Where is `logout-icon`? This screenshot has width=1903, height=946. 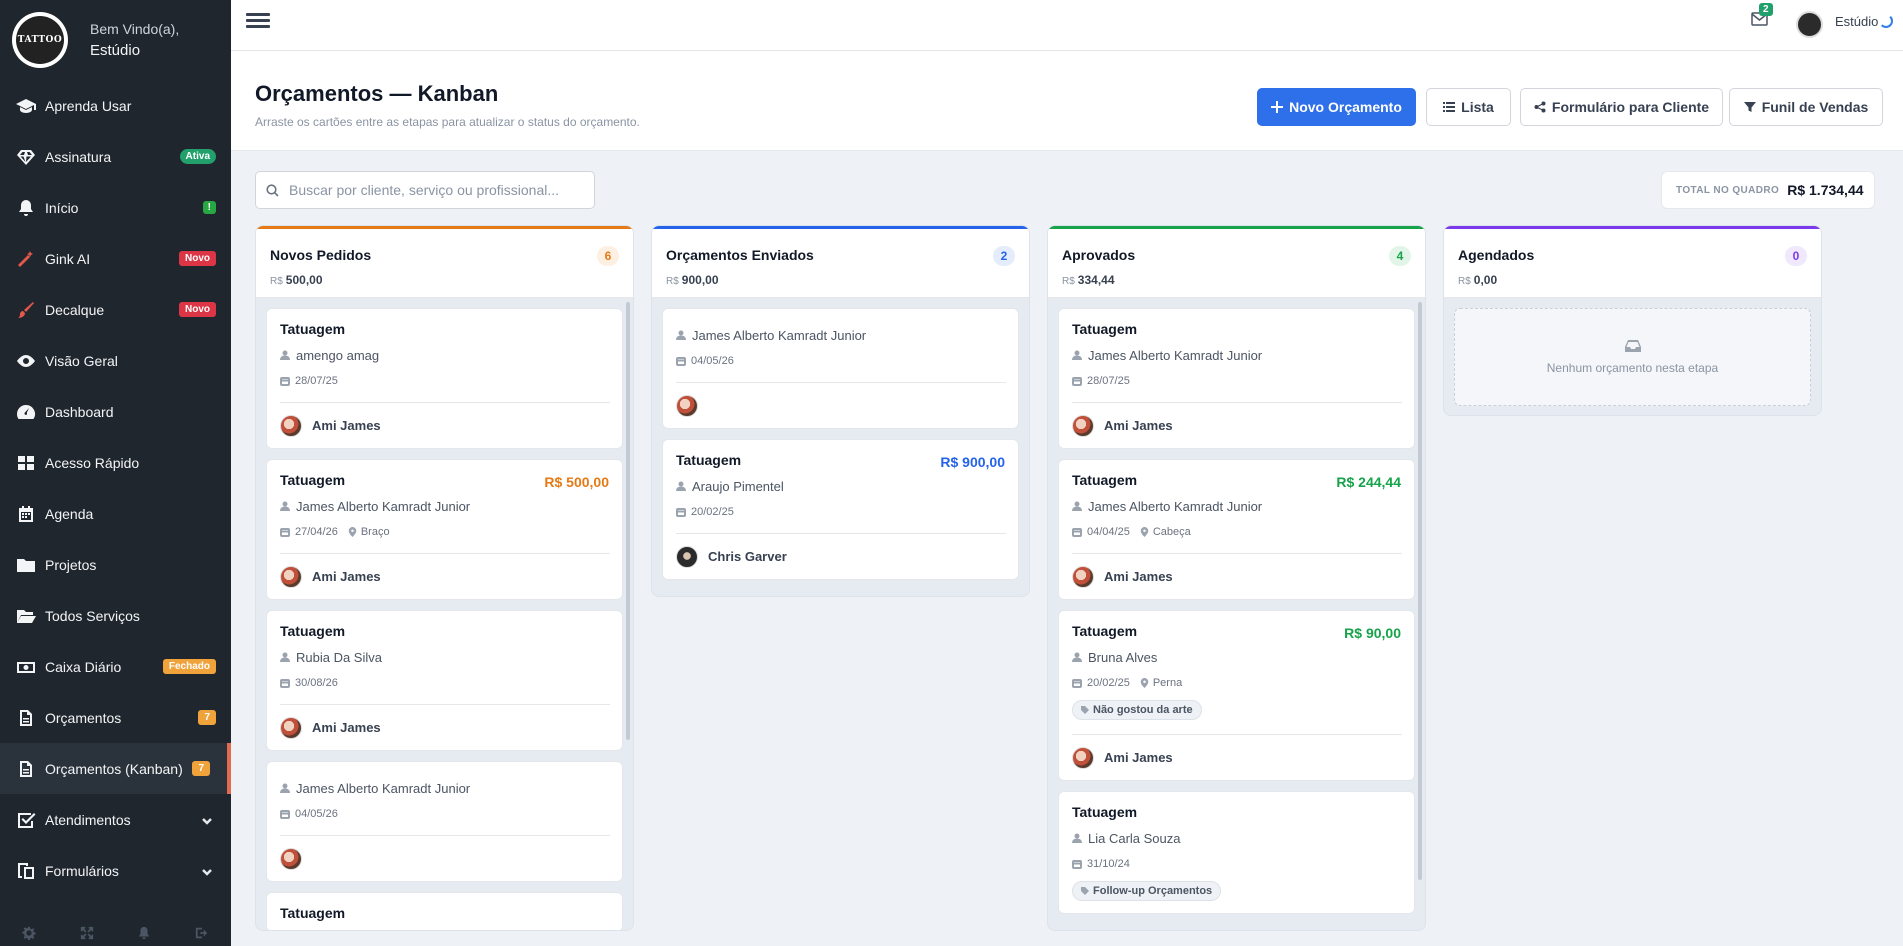
logout-icon is located at coordinates (202, 933).